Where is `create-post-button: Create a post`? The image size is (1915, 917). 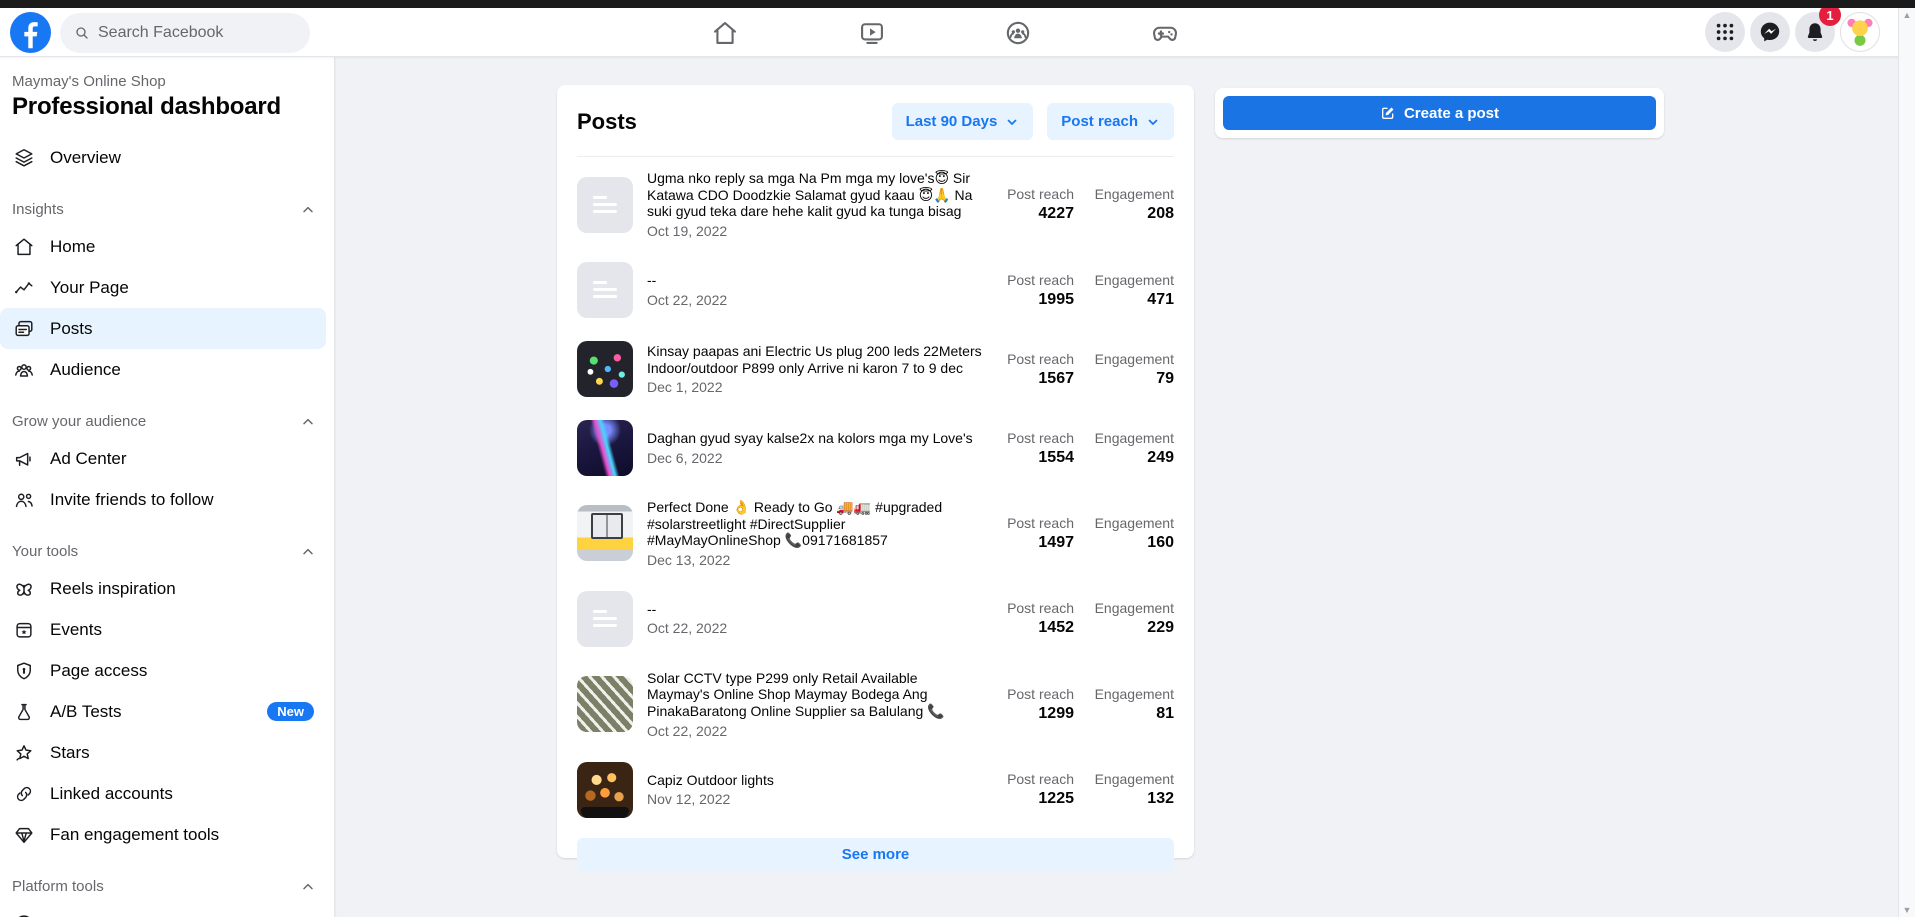 create-post-button: Create a post is located at coordinates (1439, 113).